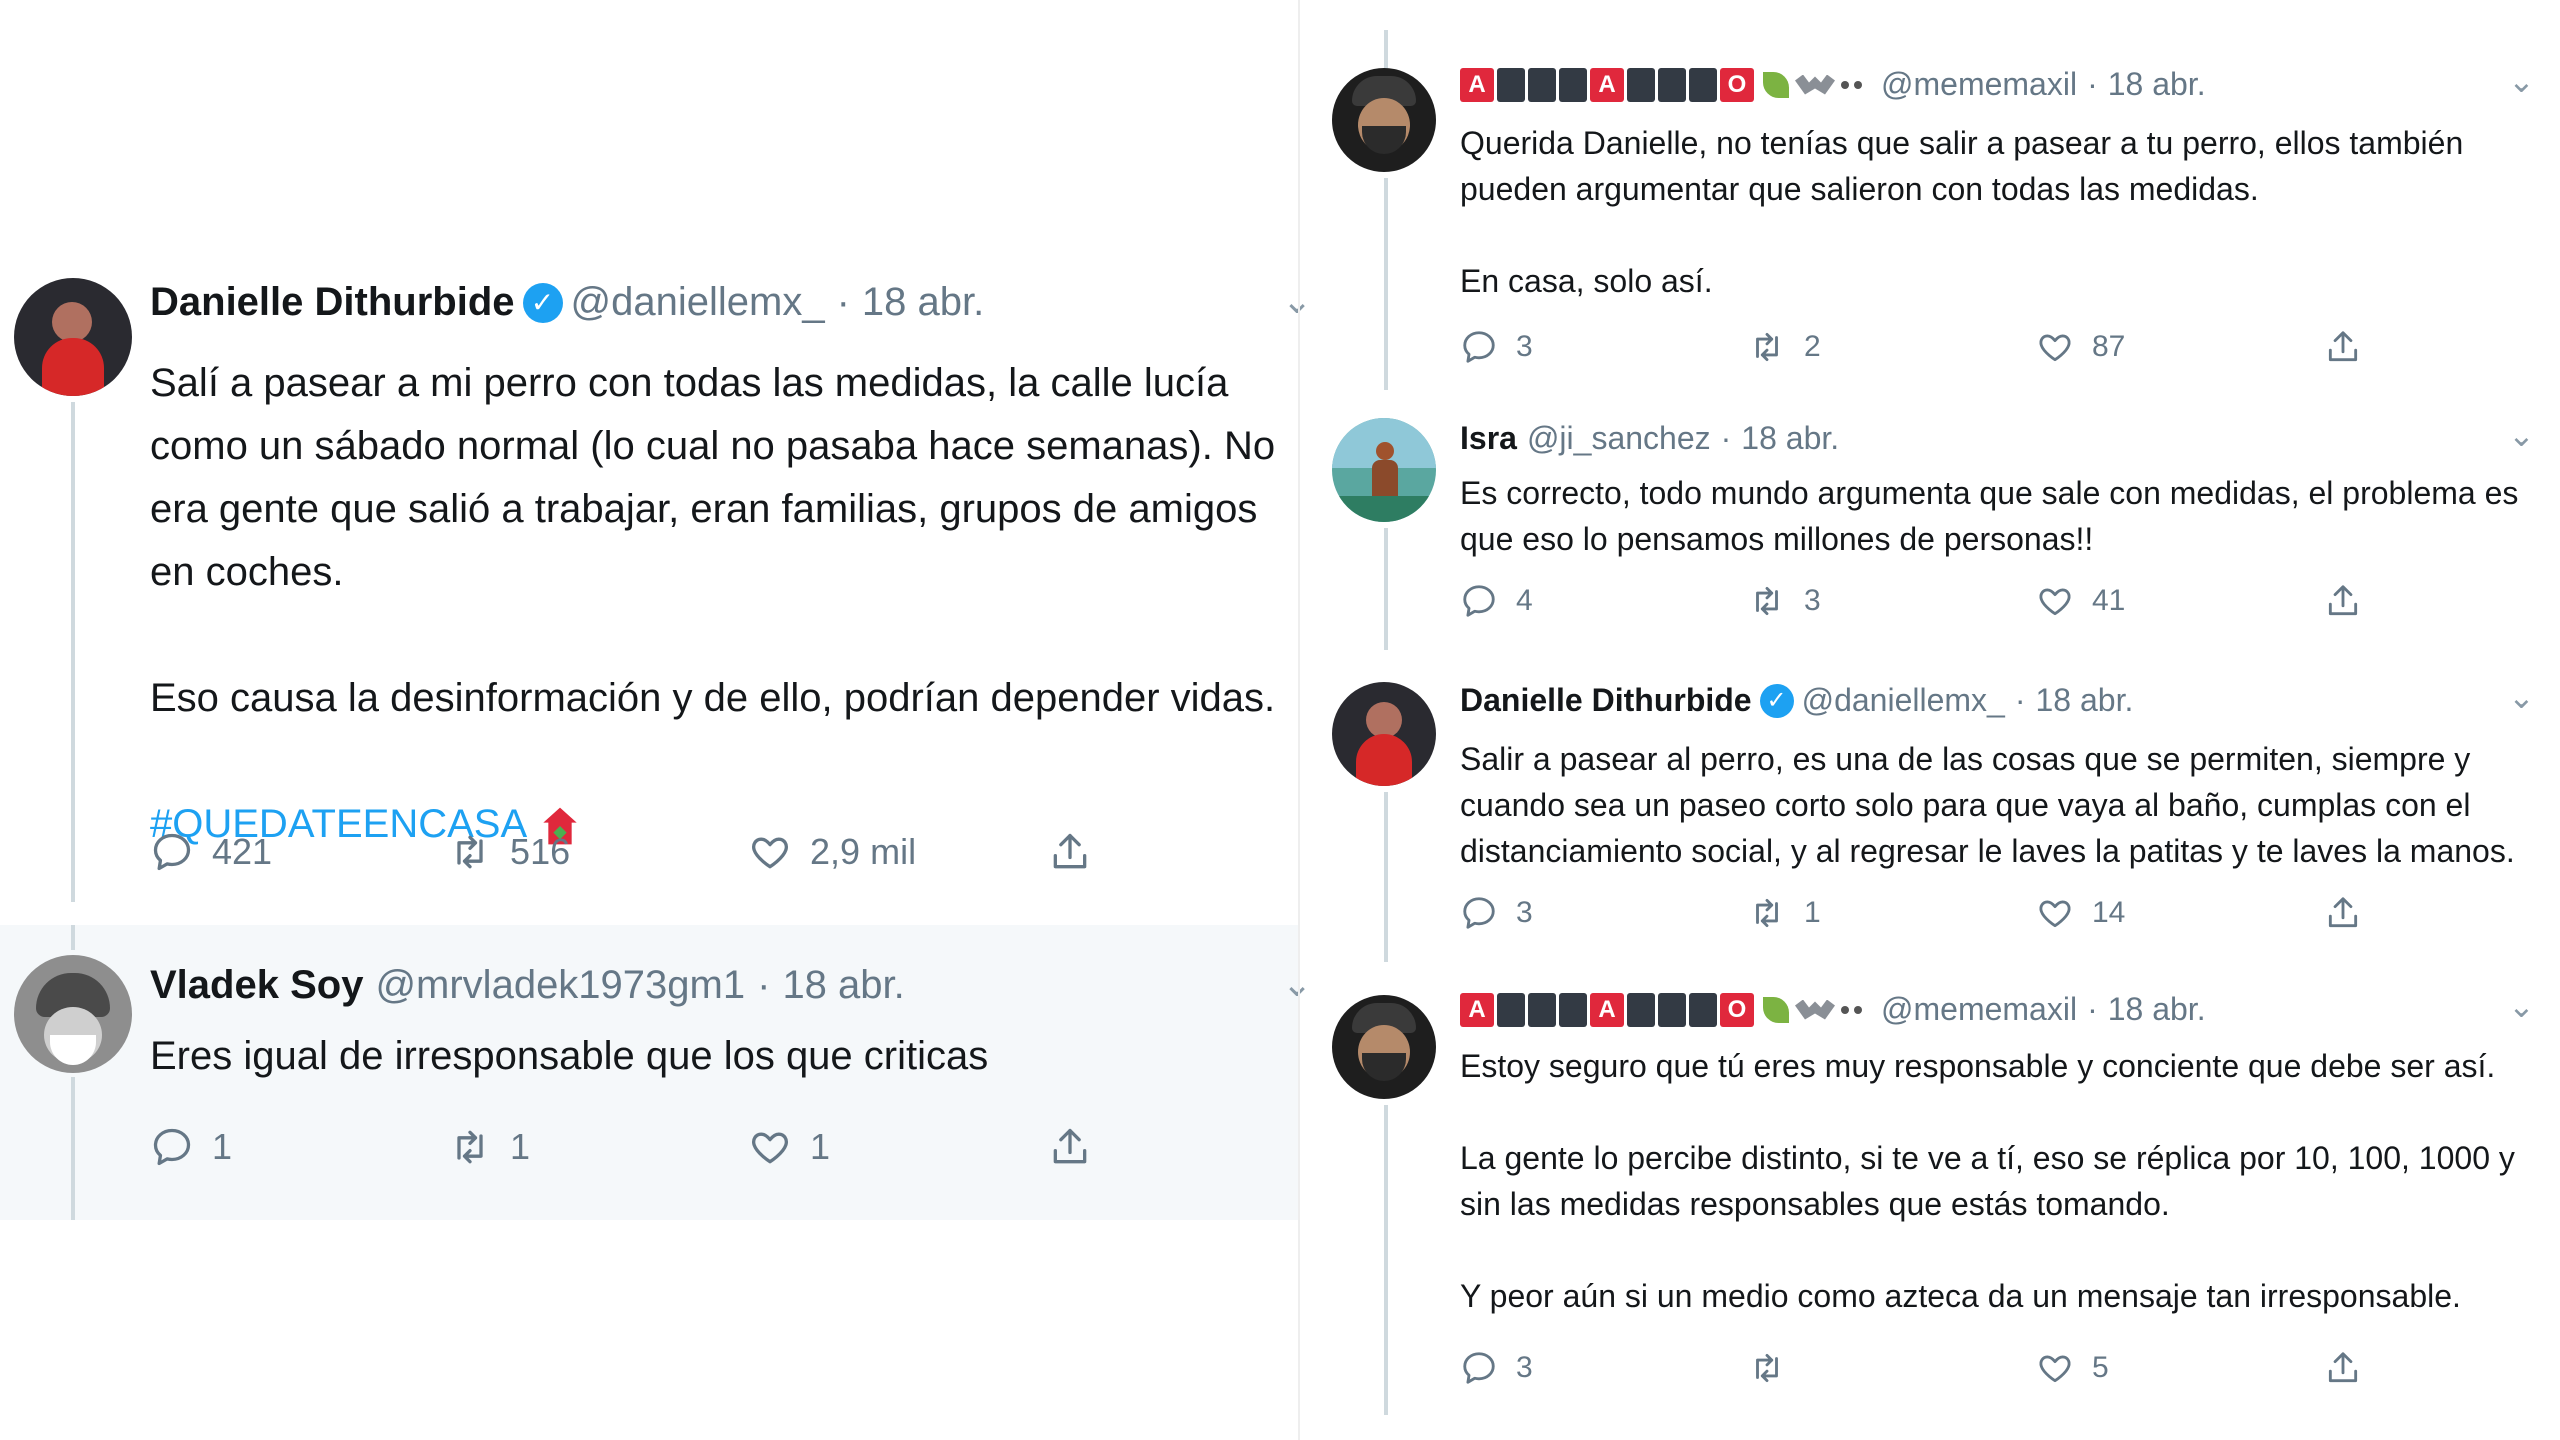 Image resolution: width=2560 pixels, height=1440 pixels. I want to click on letter-block: A, so click(1607, 1009).